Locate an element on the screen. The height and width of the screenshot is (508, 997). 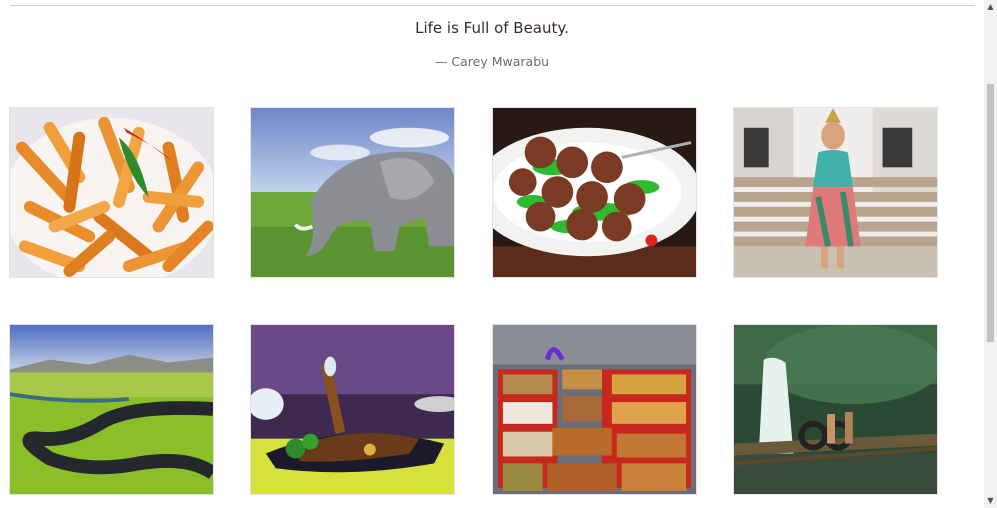
gallery-image-waterfall is located at coordinates (835, 409).